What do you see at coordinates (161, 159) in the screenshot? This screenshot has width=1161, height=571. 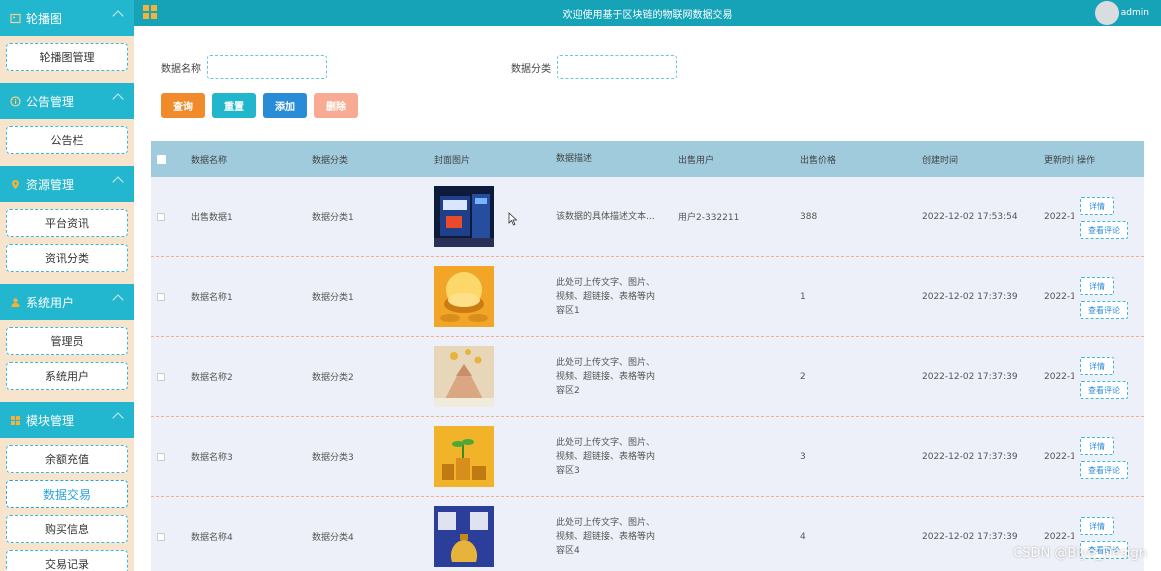 I see `select-all-checkbox` at bounding box center [161, 159].